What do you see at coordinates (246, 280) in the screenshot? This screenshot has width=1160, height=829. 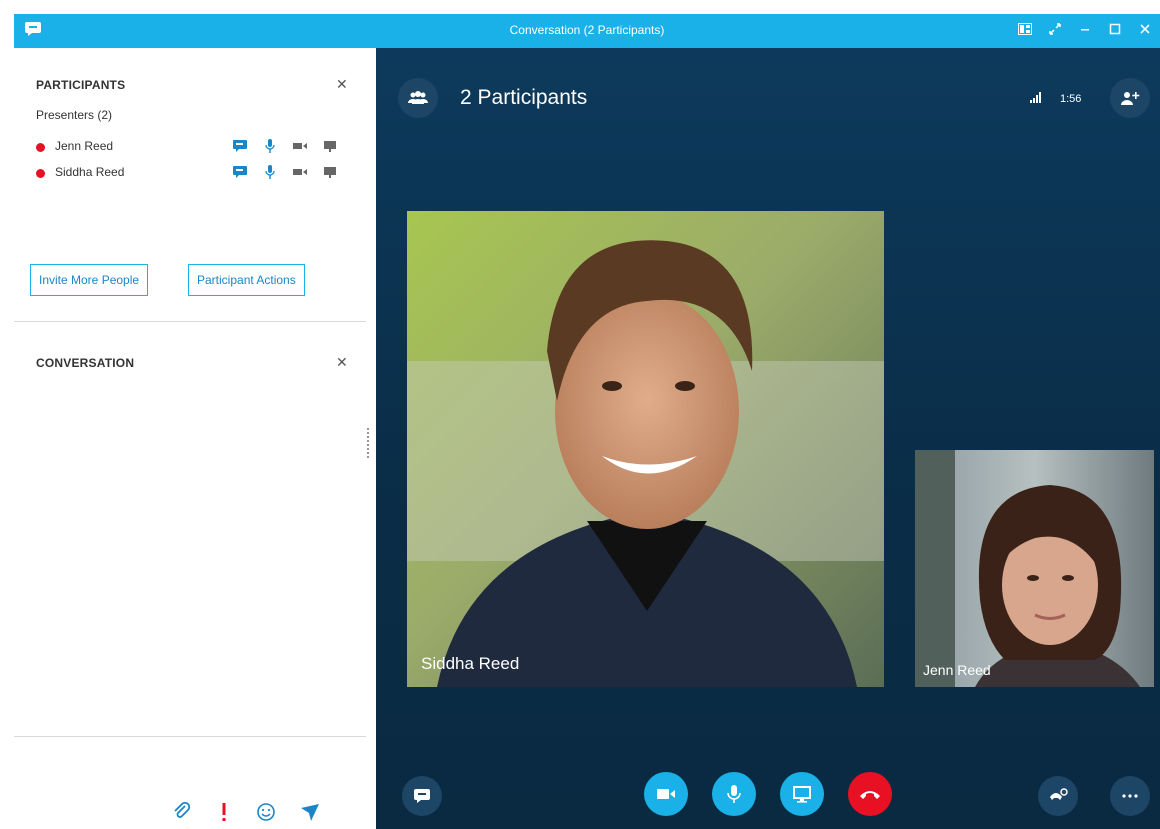 I see `participant-actions-button: Participant Actions` at bounding box center [246, 280].